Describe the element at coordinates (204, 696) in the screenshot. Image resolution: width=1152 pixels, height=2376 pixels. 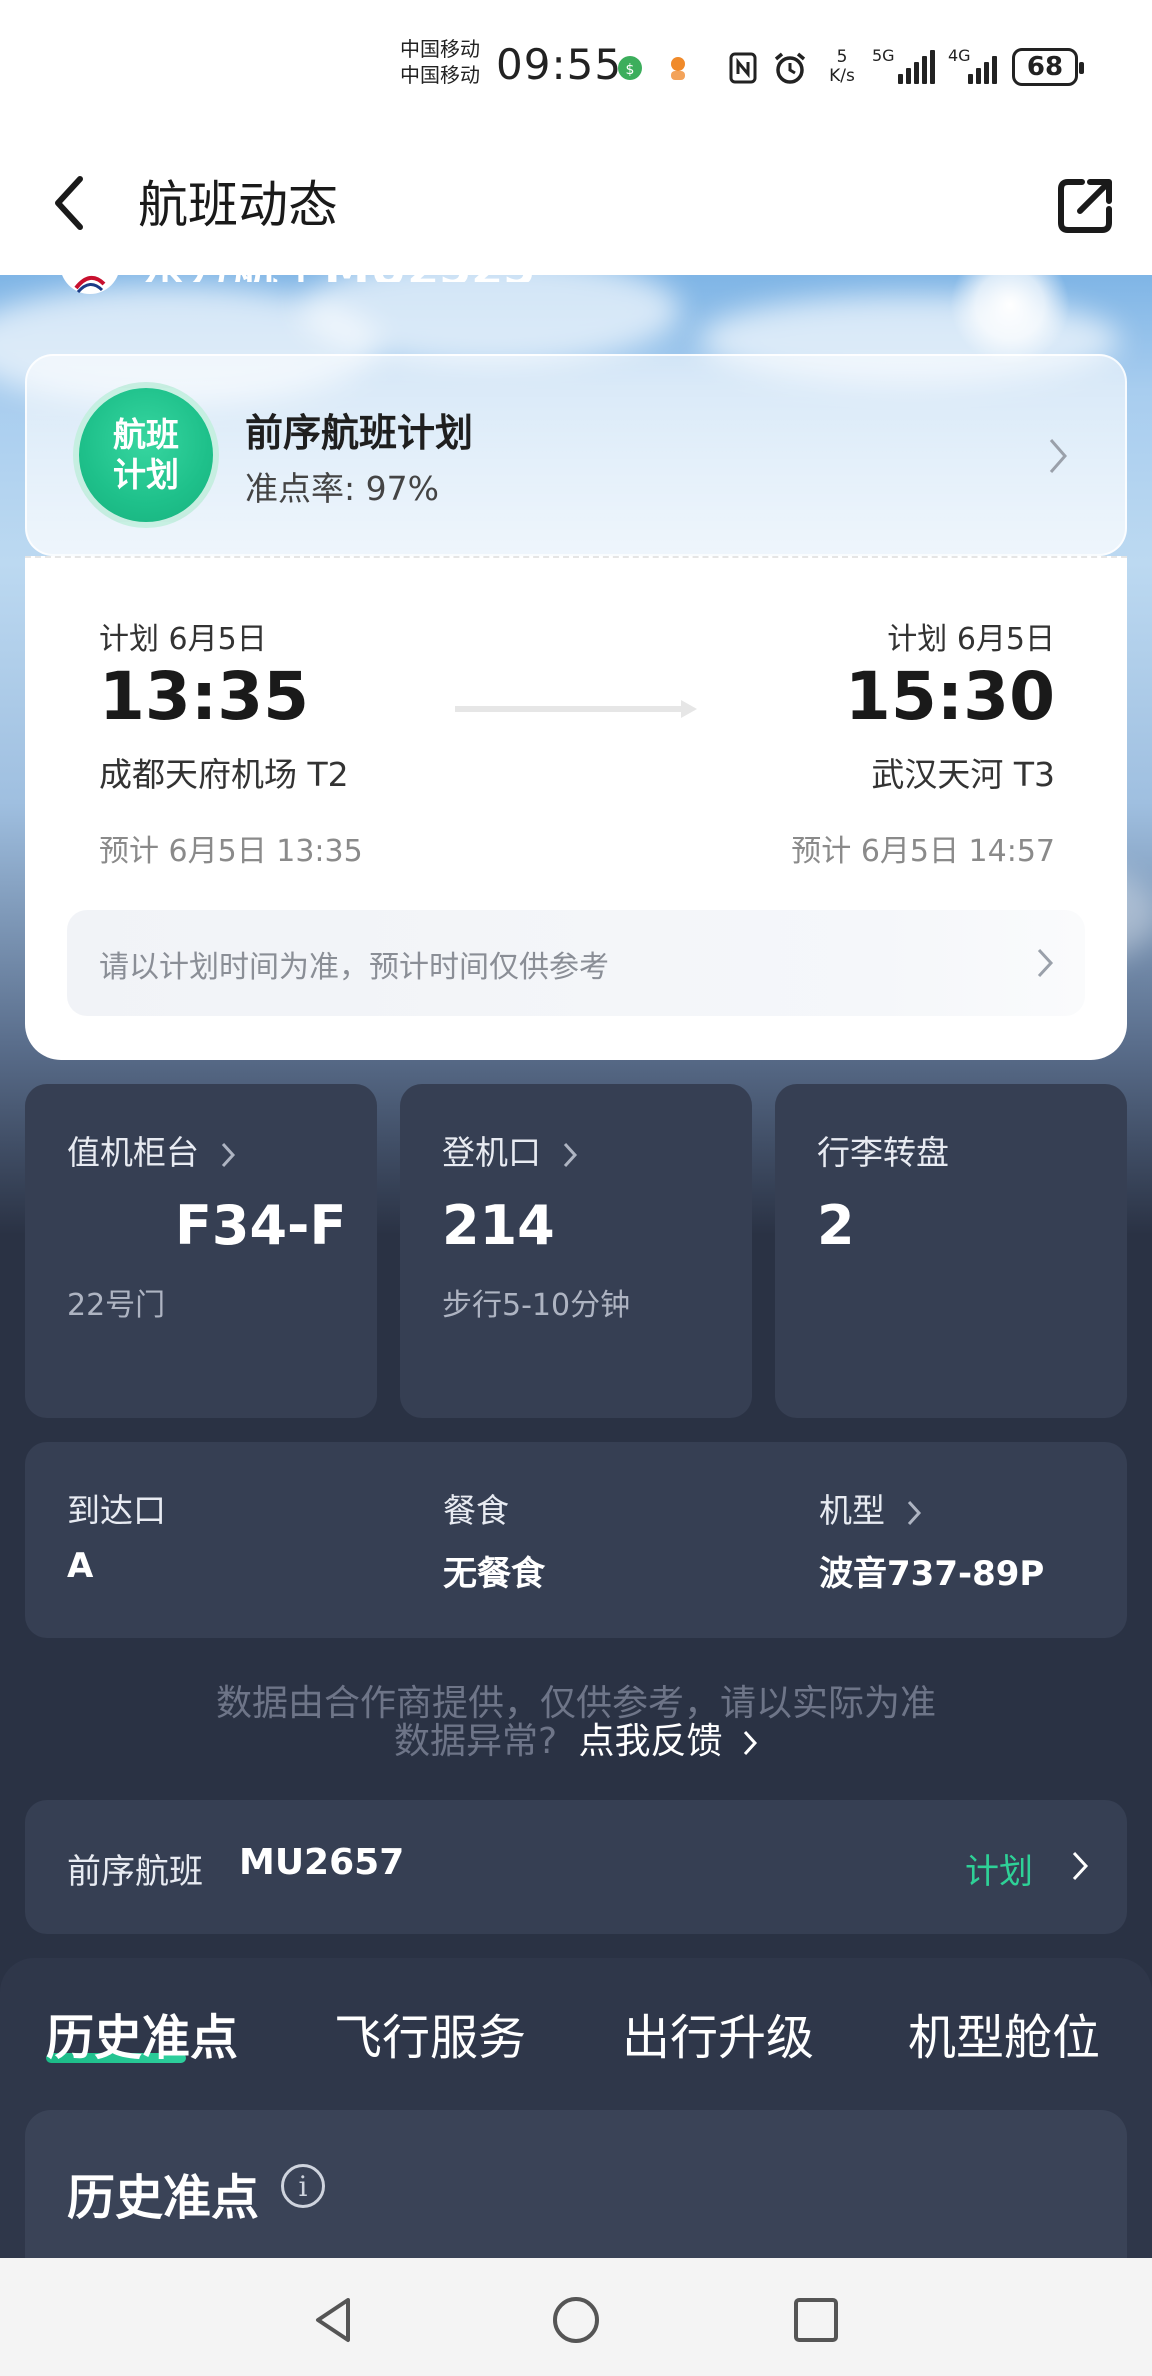
I see `departure-time: 13:35` at that location.